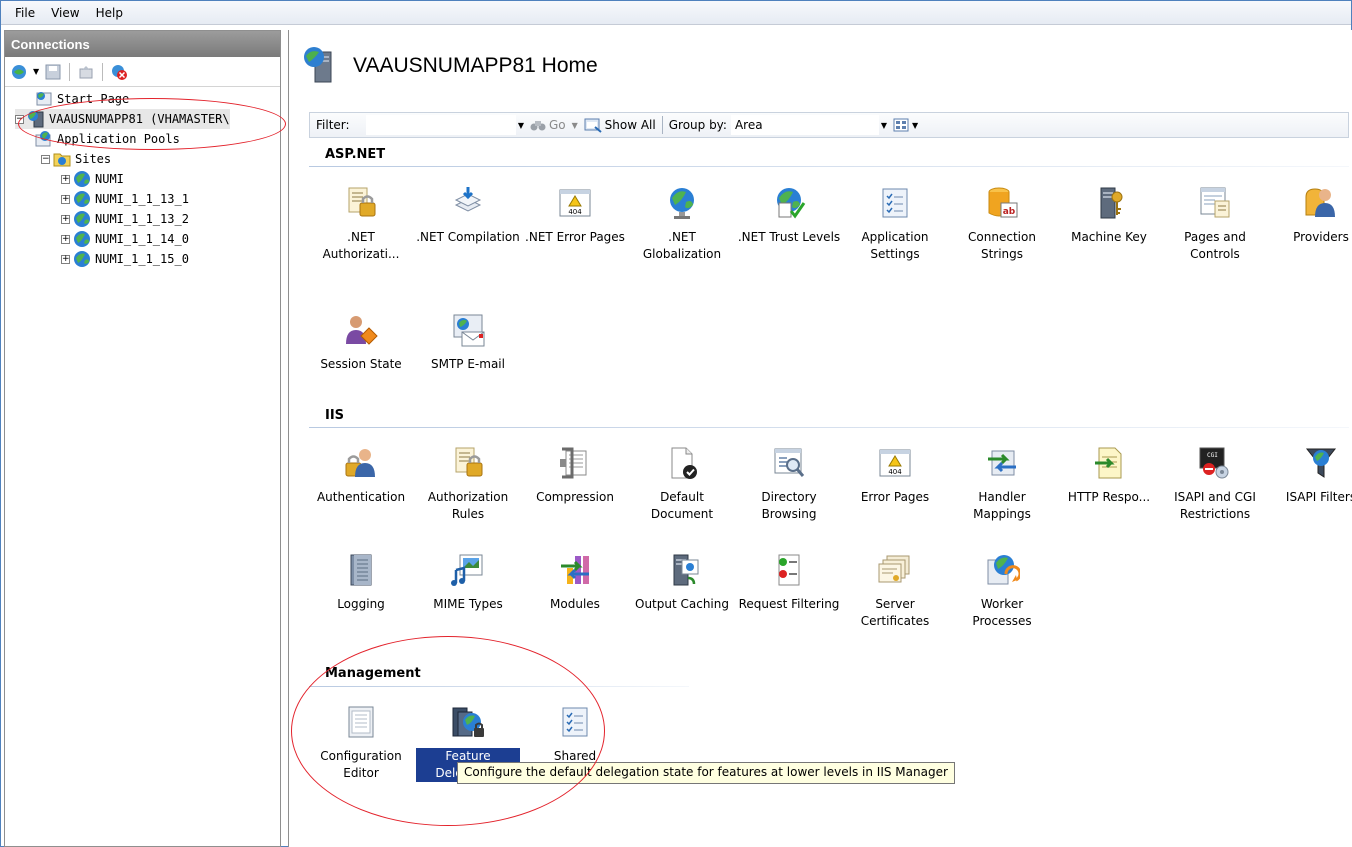 This screenshot has width=1352, height=847. Describe the element at coordinates (119, 72) in the screenshot. I see `disconnect-icon` at that location.